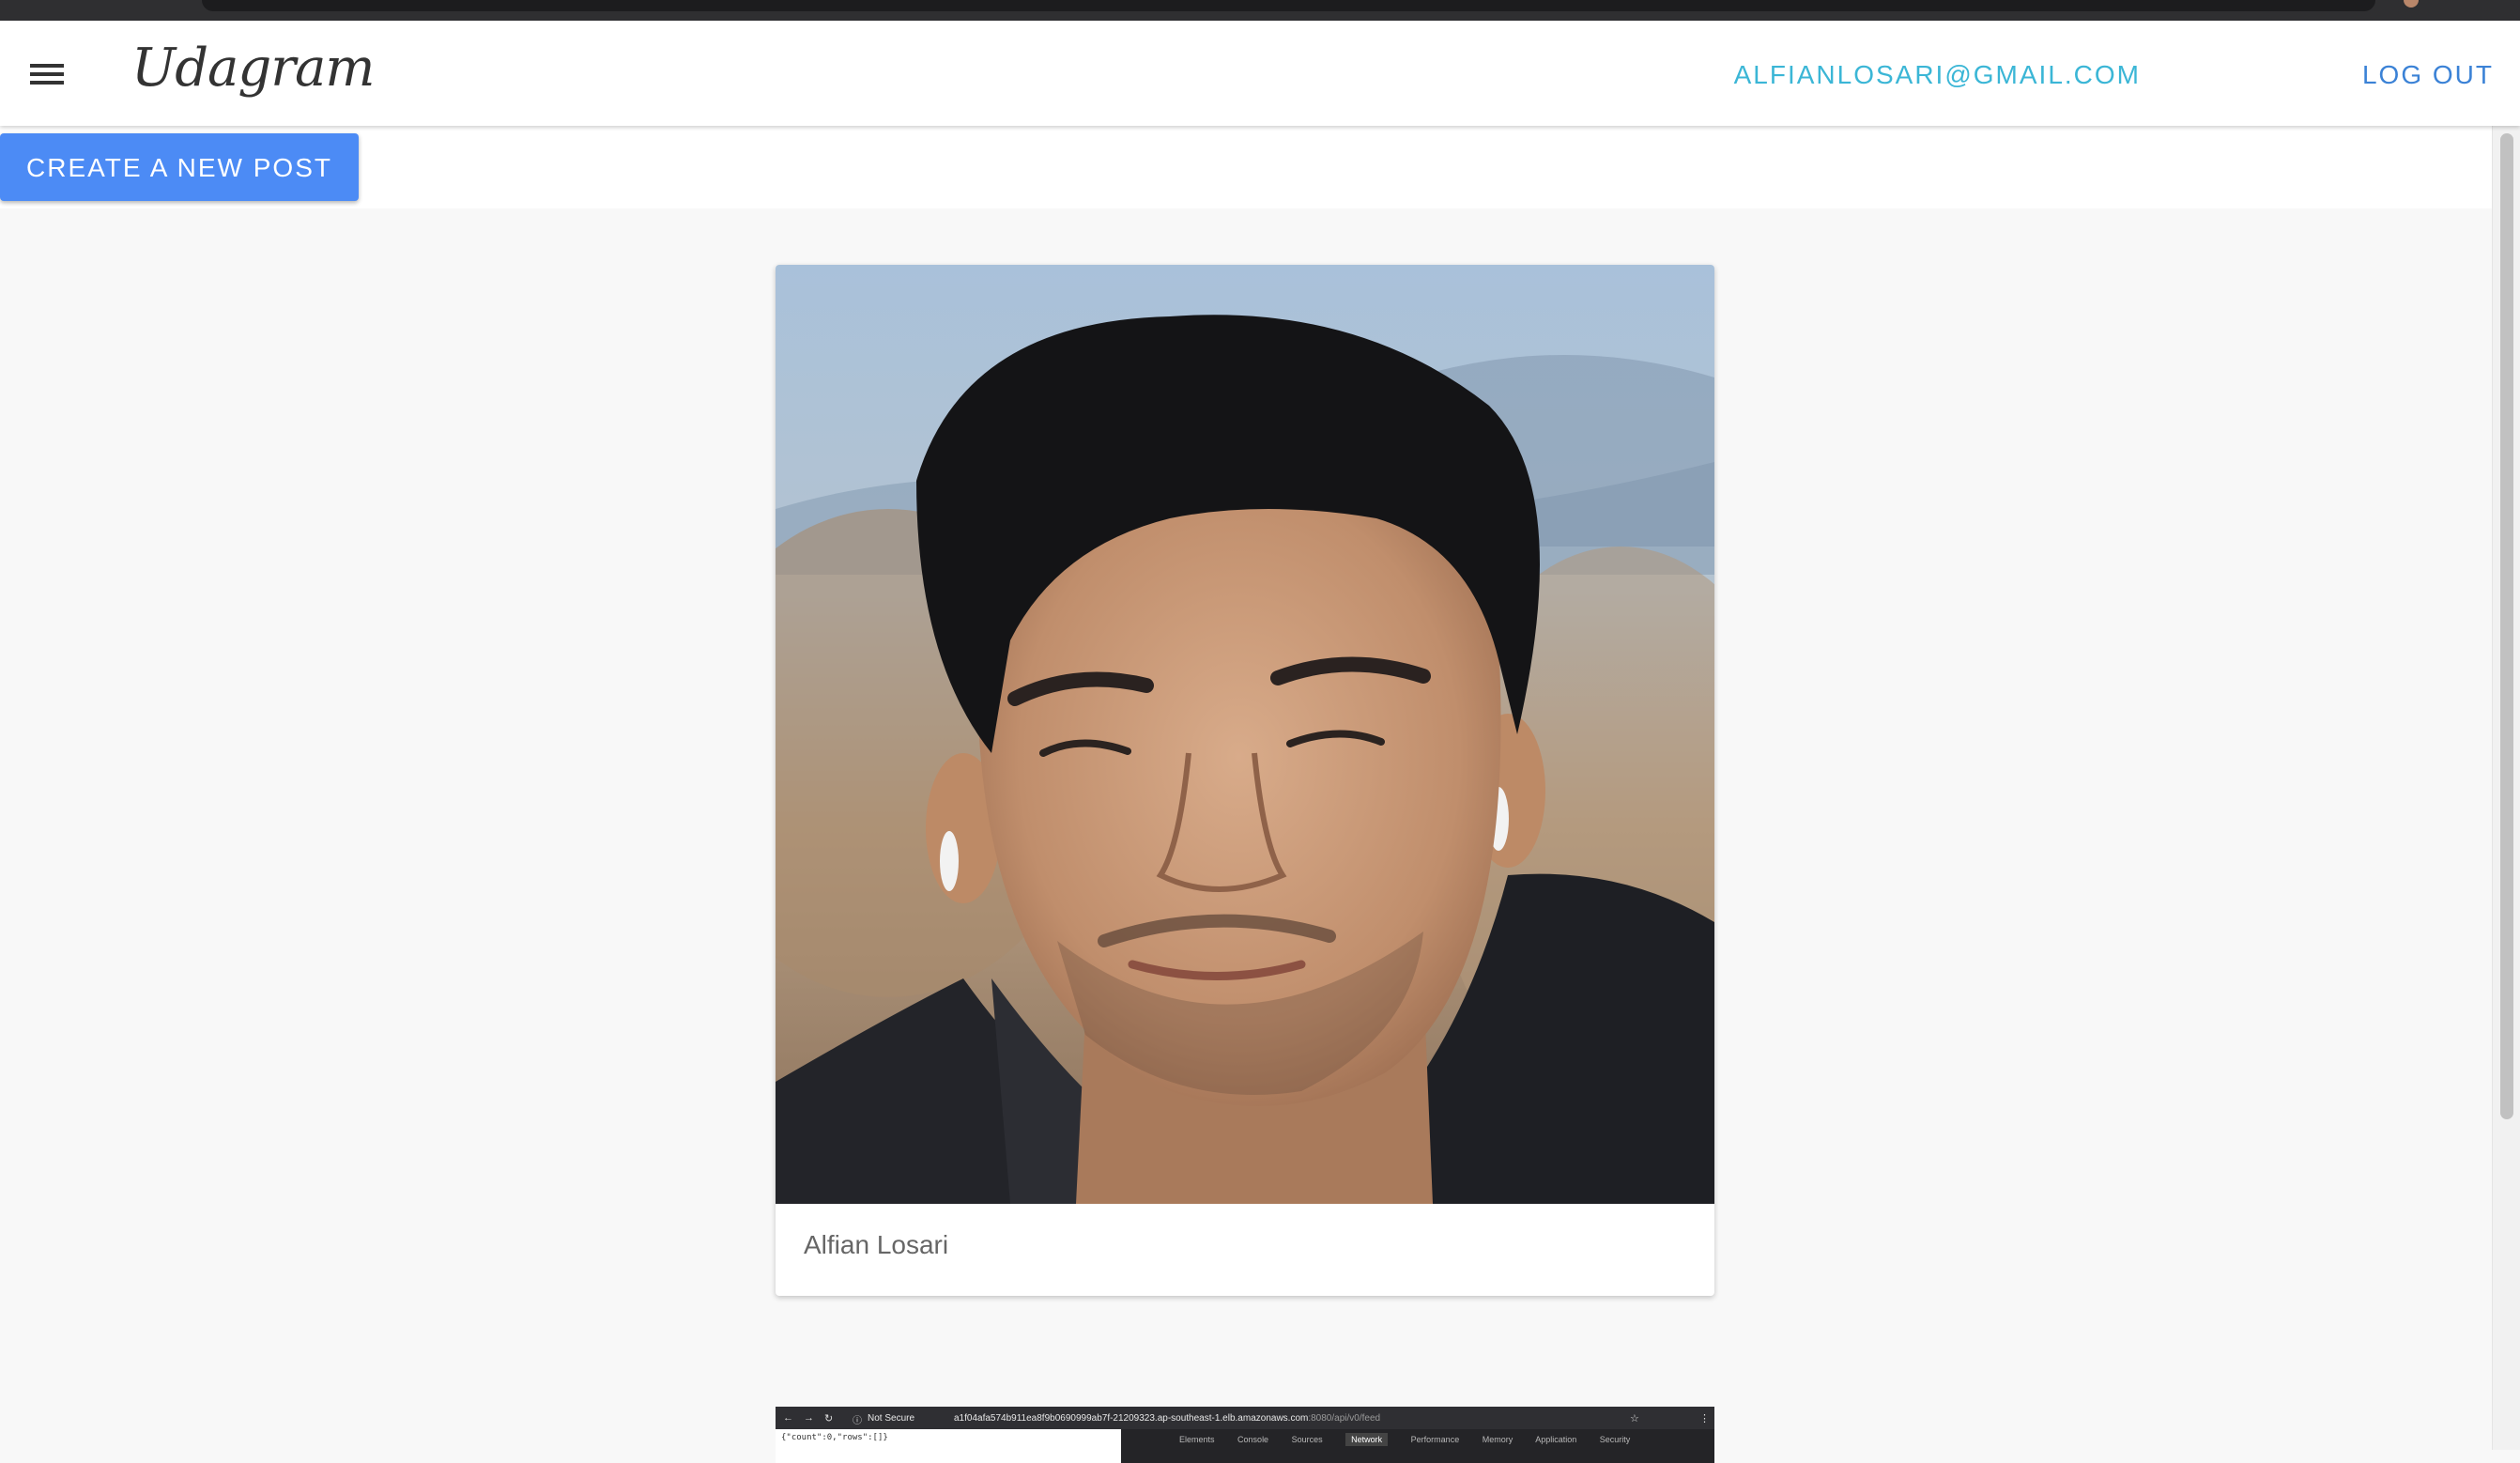  What do you see at coordinates (876, 1244) in the screenshot?
I see `post-caption: Alfian Losari` at bounding box center [876, 1244].